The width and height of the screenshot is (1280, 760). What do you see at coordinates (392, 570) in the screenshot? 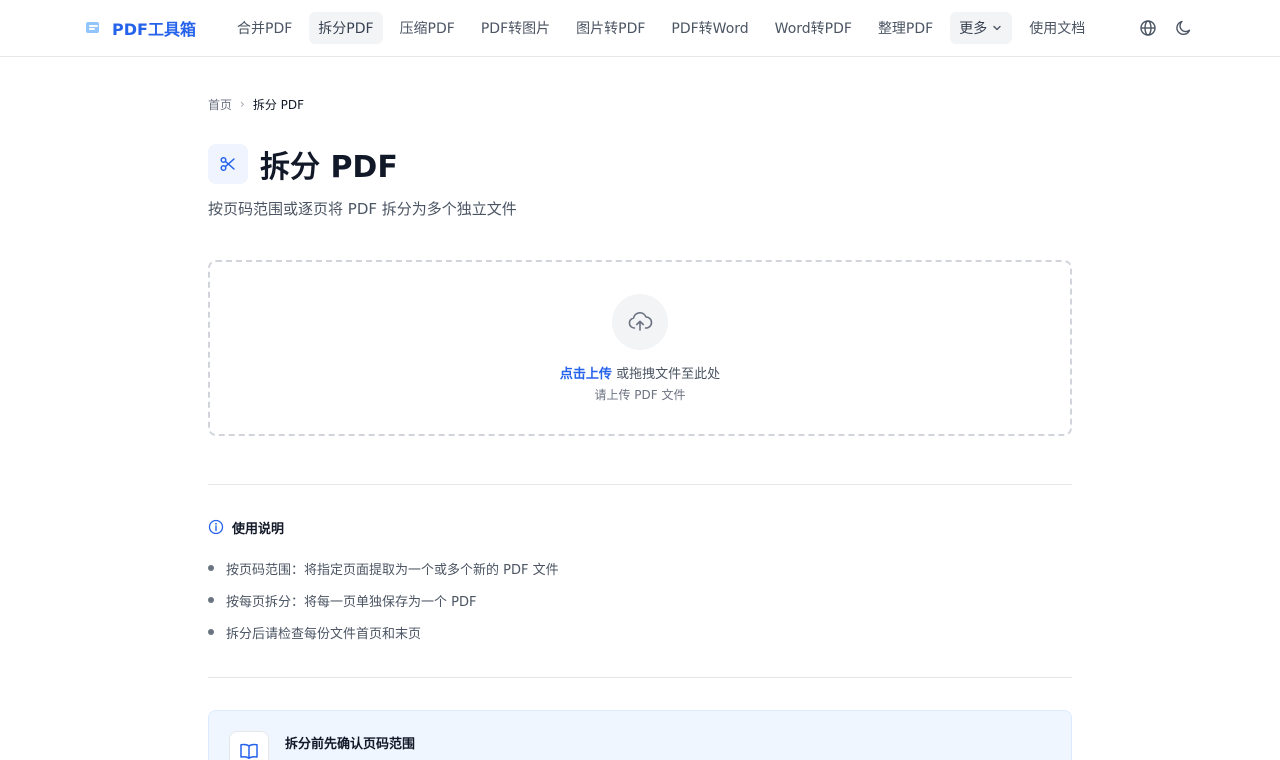
I see `usage-item-text: 按页码范围：将指定页面提取为一个或多个新的 PDF 文件` at bounding box center [392, 570].